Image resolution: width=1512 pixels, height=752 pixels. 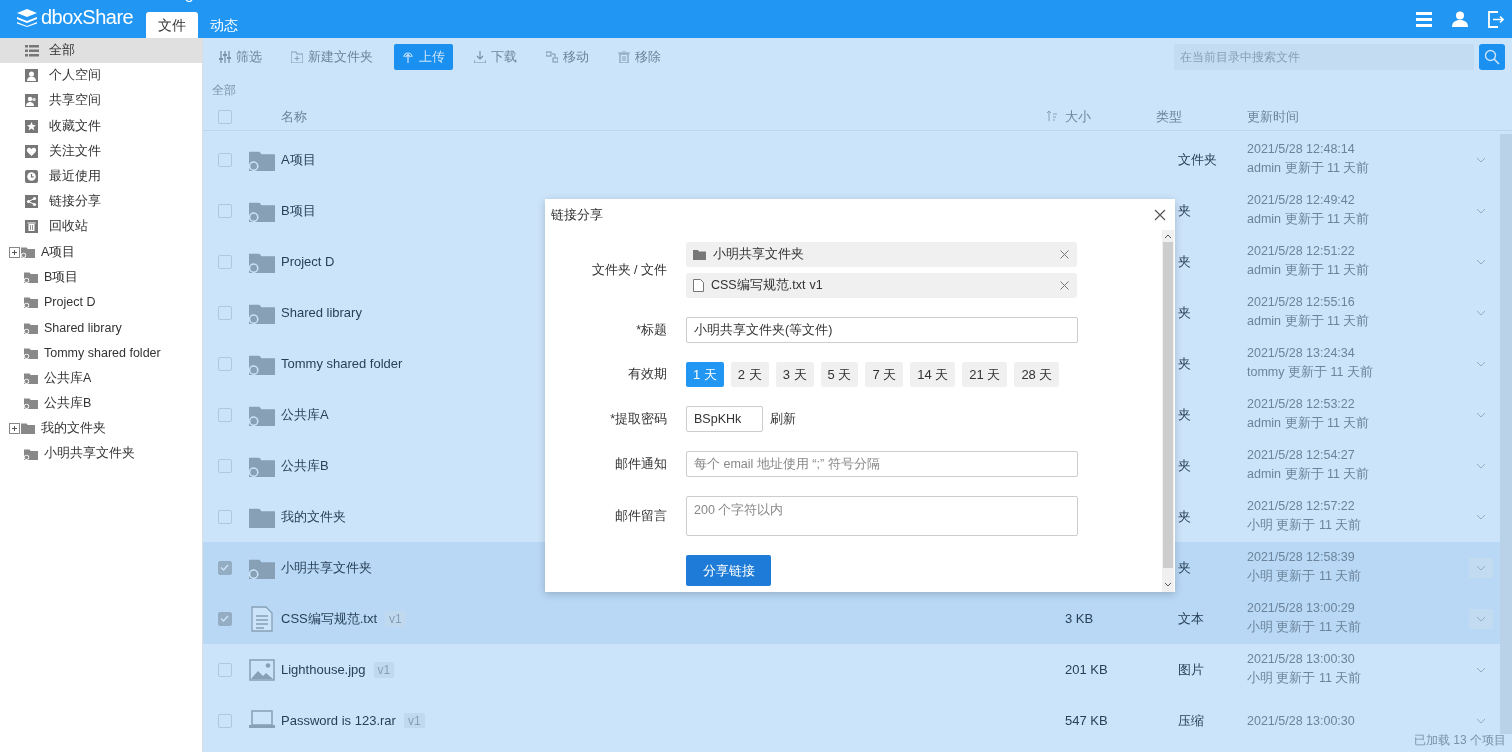 I want to click on sidebar-item: 收藏文件, so click(x=101, y=126).